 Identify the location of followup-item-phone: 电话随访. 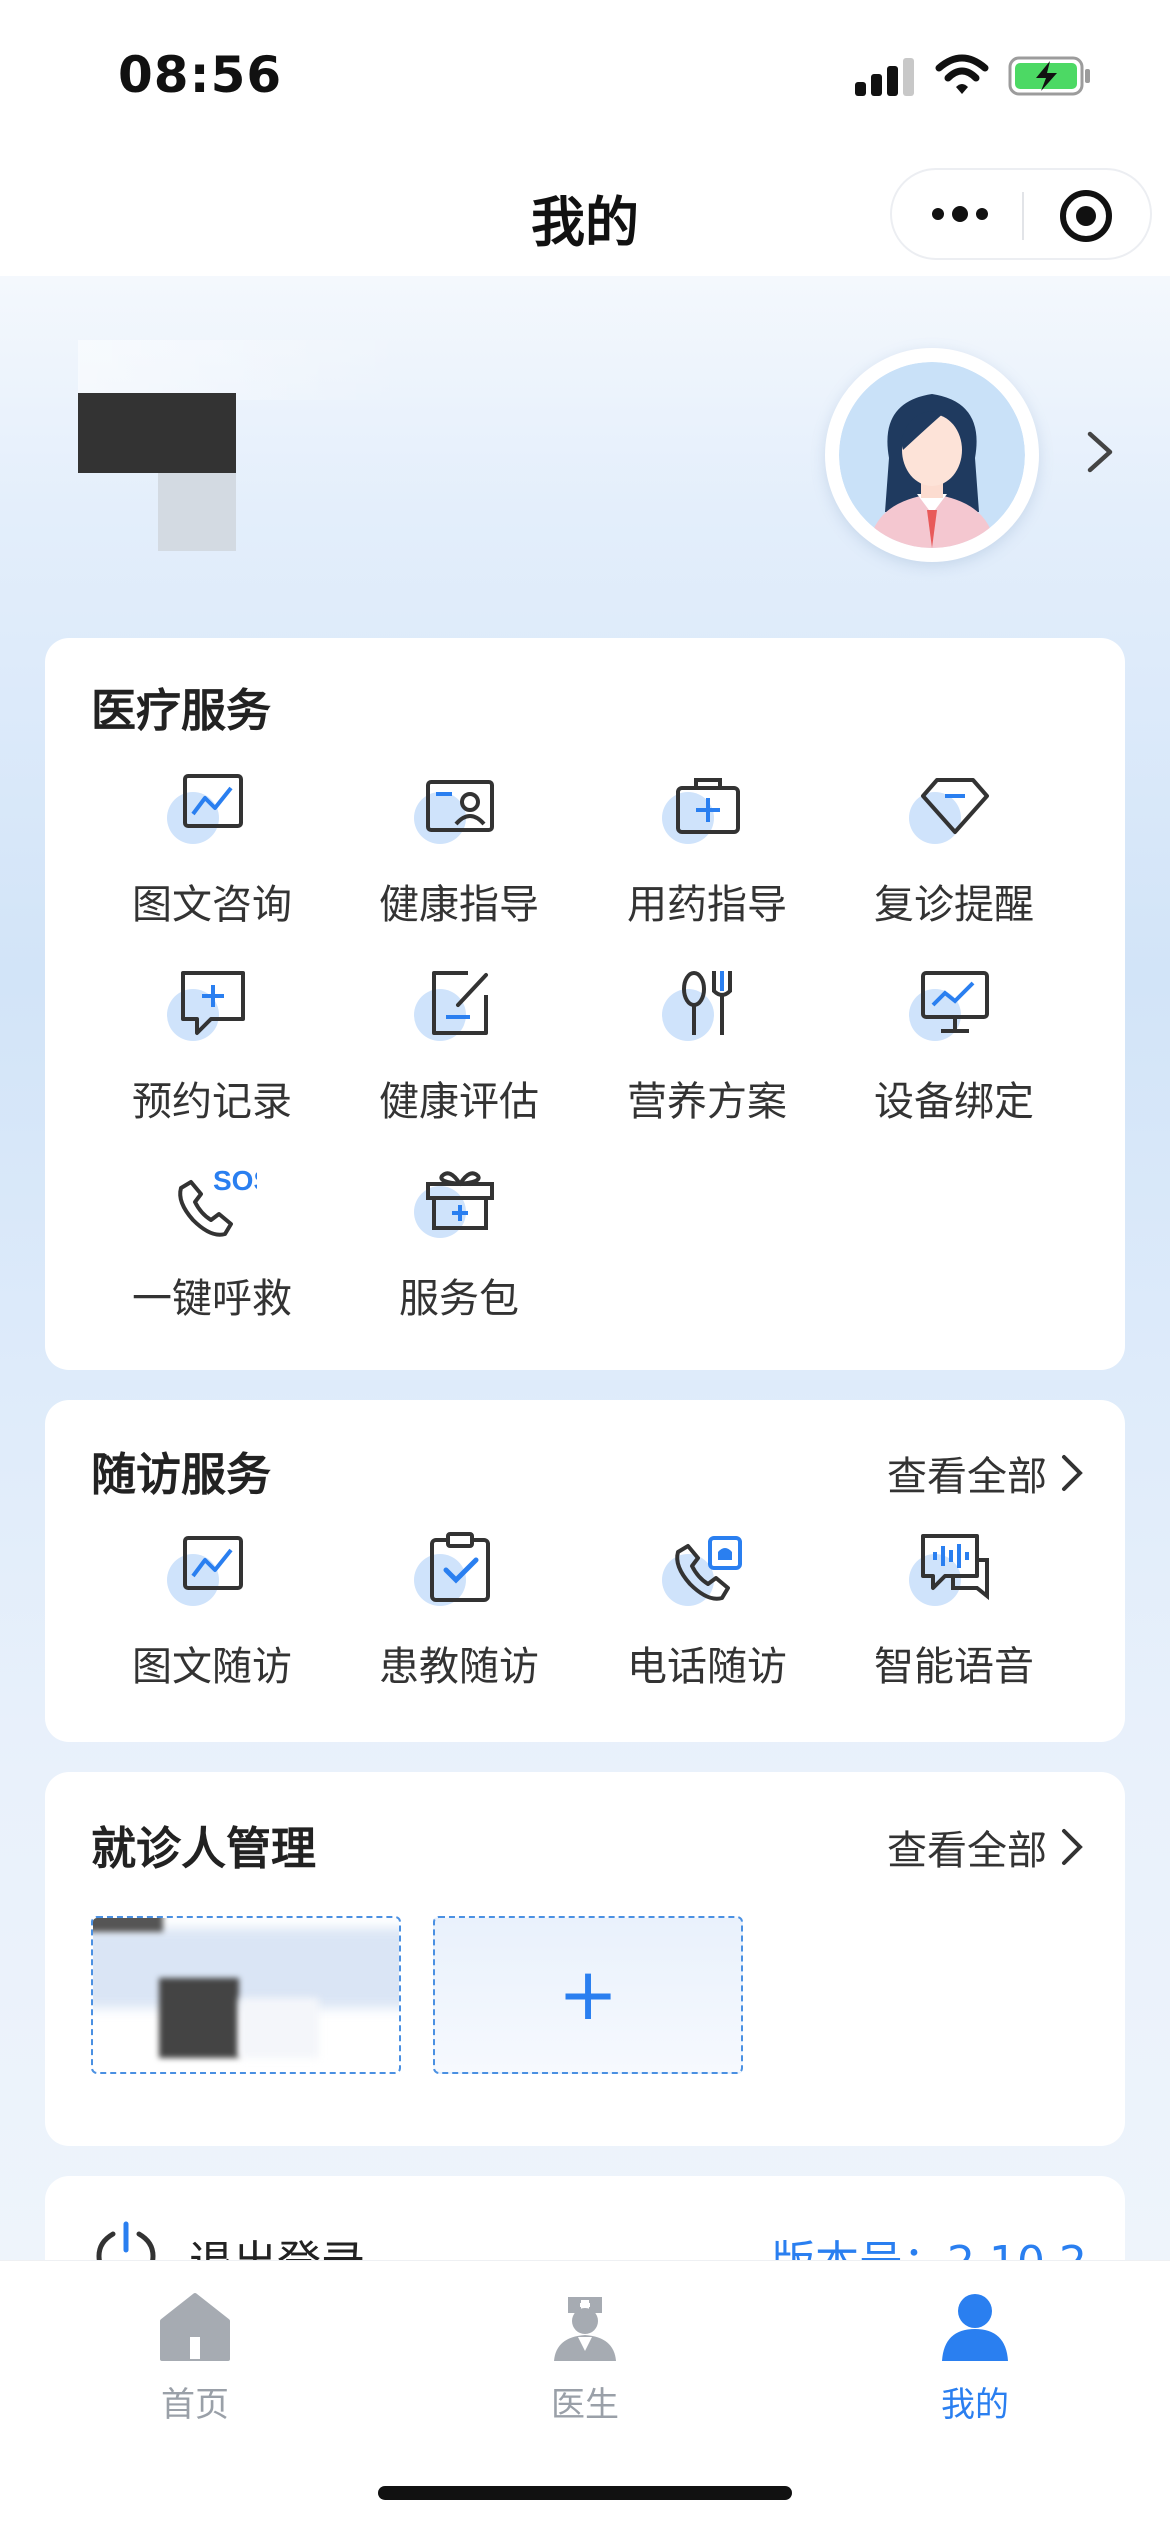
(707, 1611).